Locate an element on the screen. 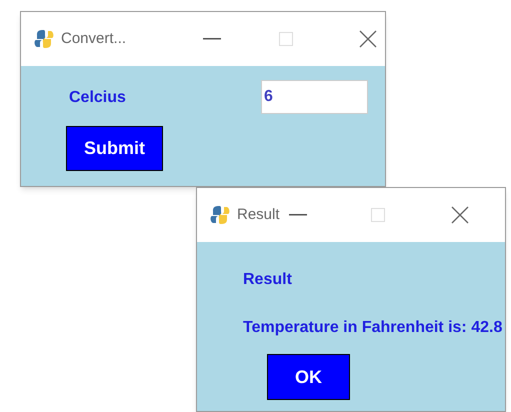  submit-button: Submit is located at coordinates (114, 148).